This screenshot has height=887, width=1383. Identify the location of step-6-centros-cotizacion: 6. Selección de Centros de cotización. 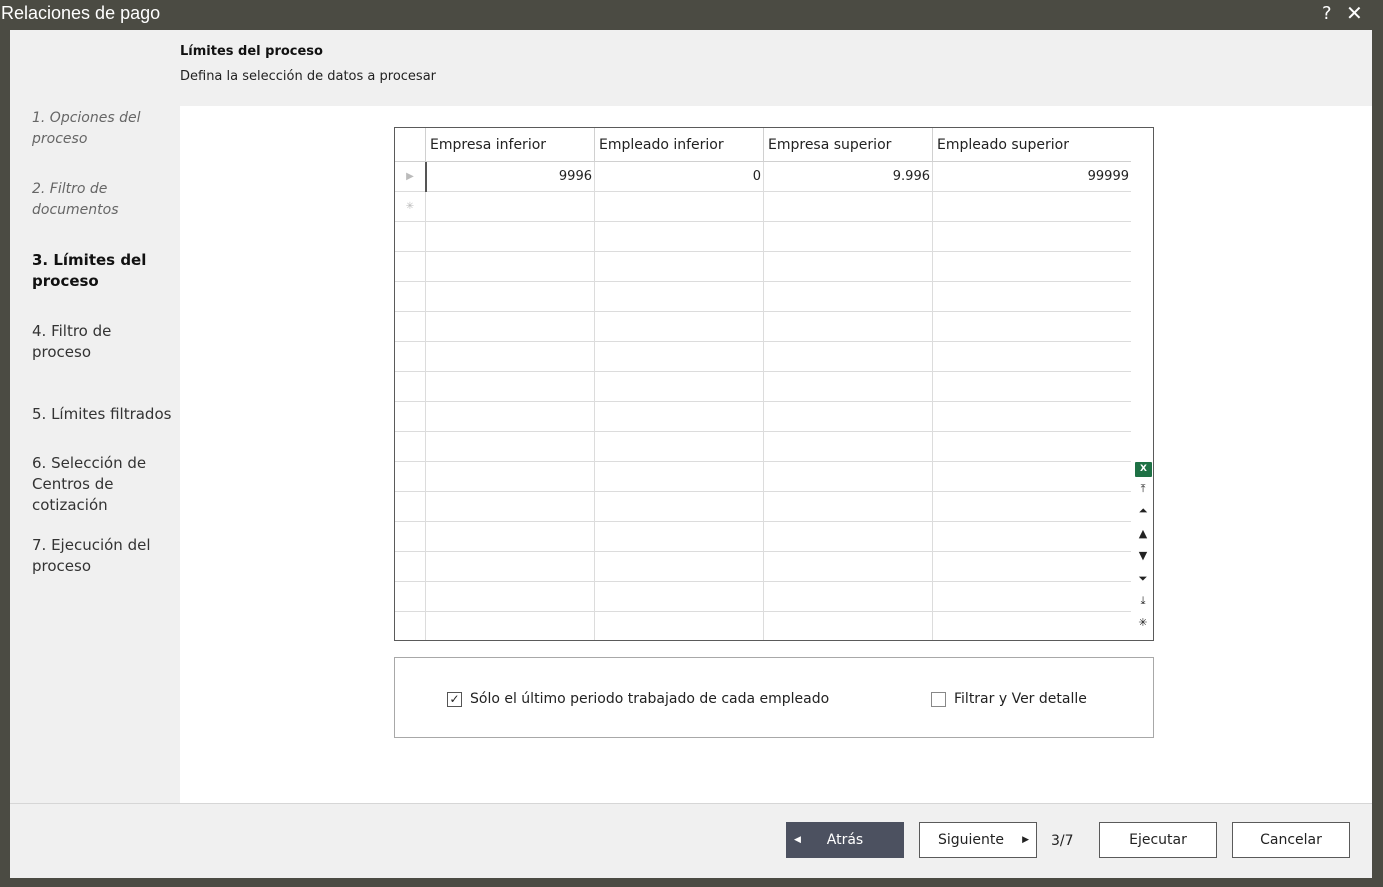
(102, 484).